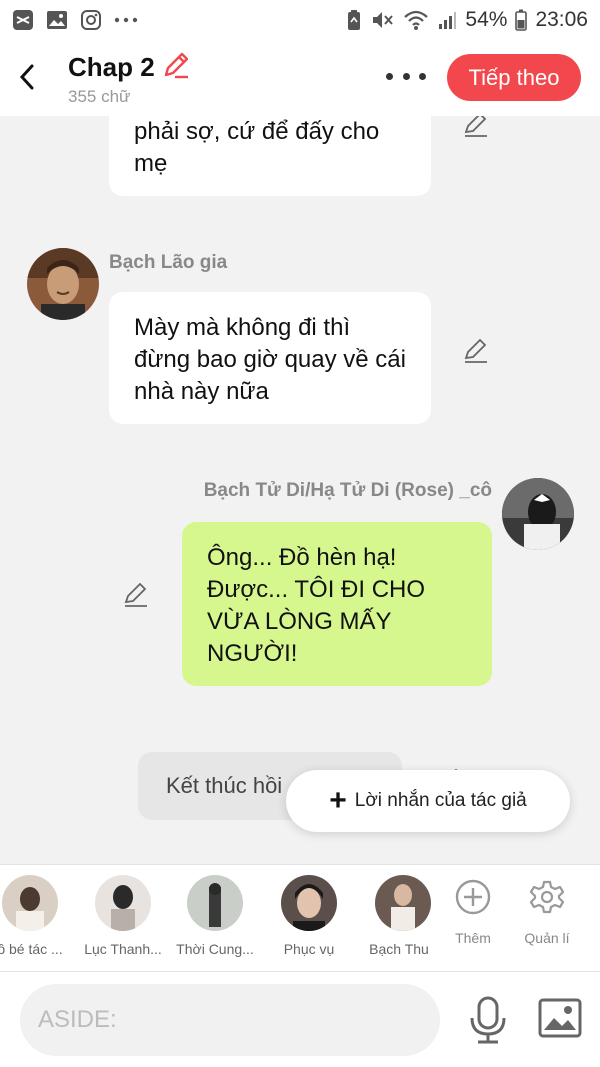 The width and height of the screenshot is (600, 1067). What do you see at coordinates (176, 67) in the screenshot?
I see `edit-title-icon` at bounding box center [176, 67].